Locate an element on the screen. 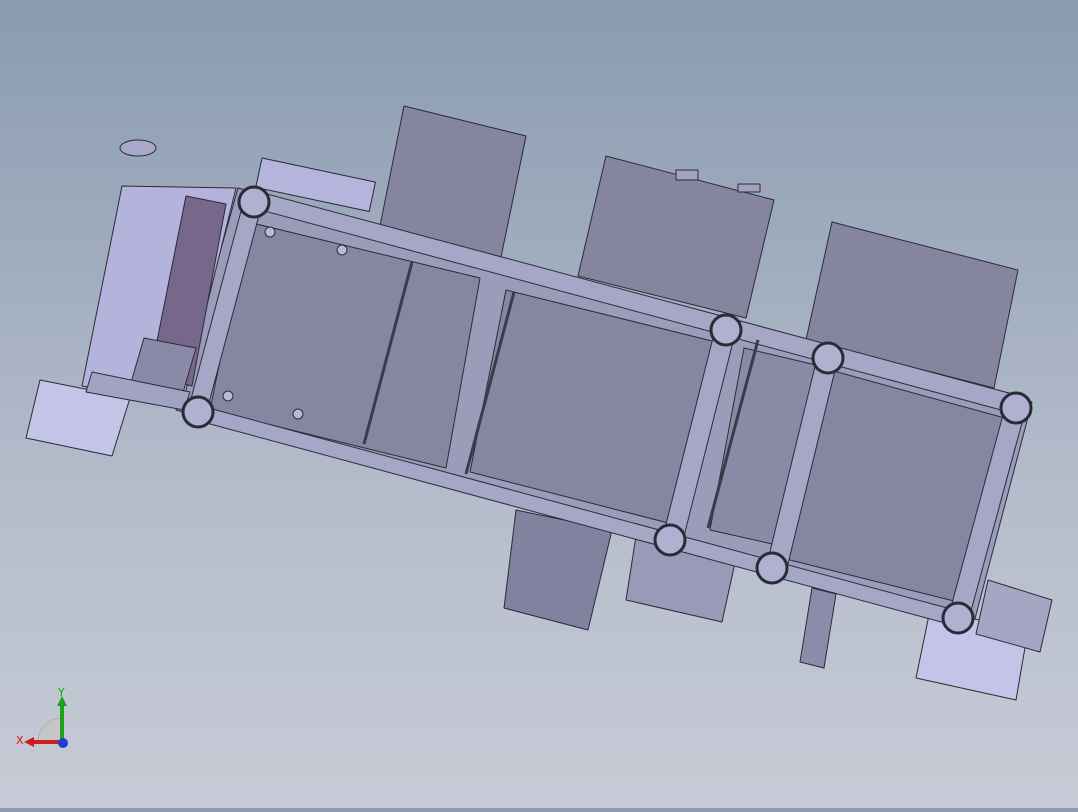 This screenshot has height=812, width=1078. top-left-pin is located at coordinates (138, 148).